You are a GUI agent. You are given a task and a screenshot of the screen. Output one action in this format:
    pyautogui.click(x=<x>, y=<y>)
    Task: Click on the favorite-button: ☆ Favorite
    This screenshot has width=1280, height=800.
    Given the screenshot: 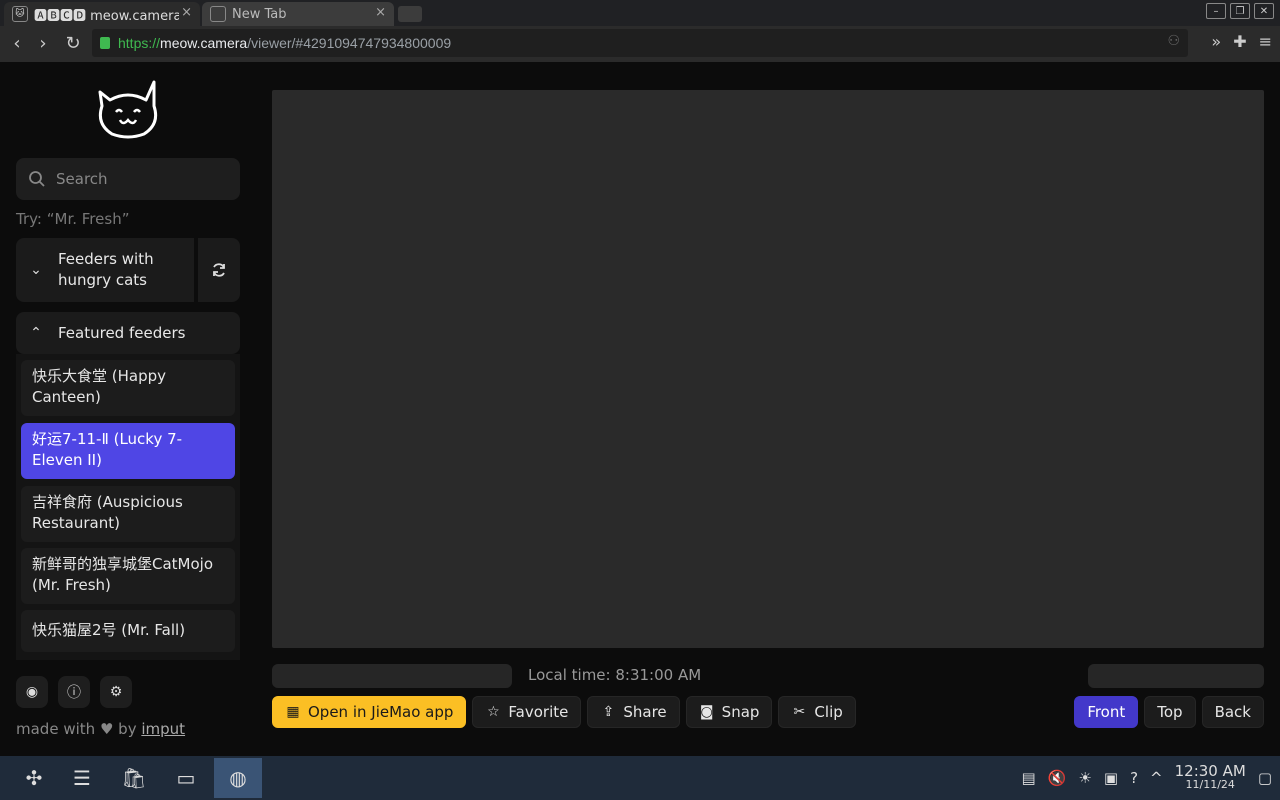 What is the action you would take?
    pyautogui.click(x=527, y=712)
    